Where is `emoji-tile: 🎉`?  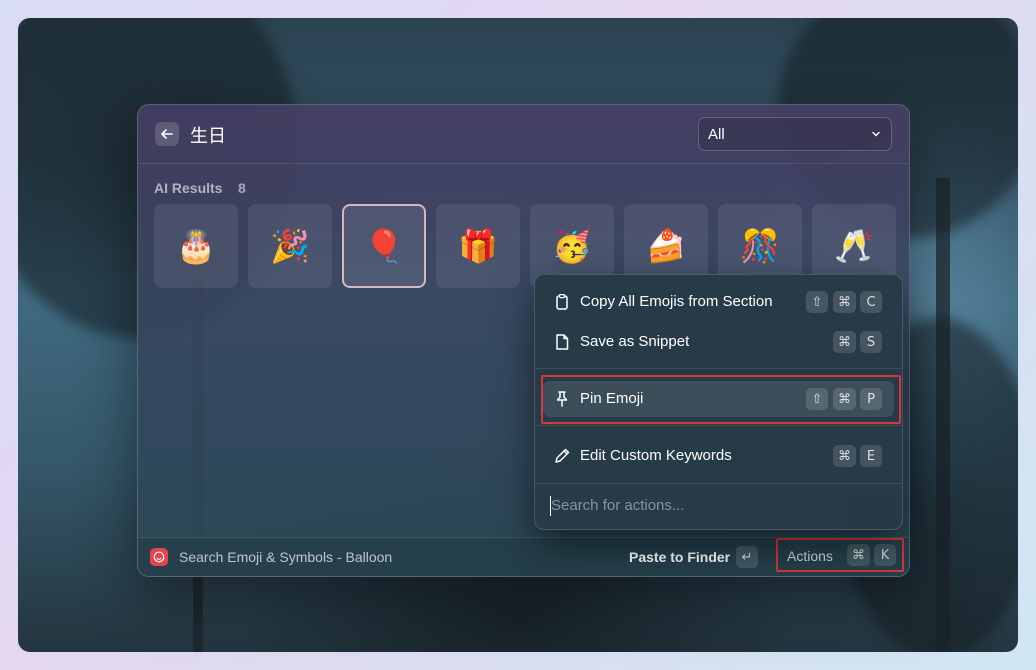
emoji-tile: 🎉 is located at coordinates (290, 246).